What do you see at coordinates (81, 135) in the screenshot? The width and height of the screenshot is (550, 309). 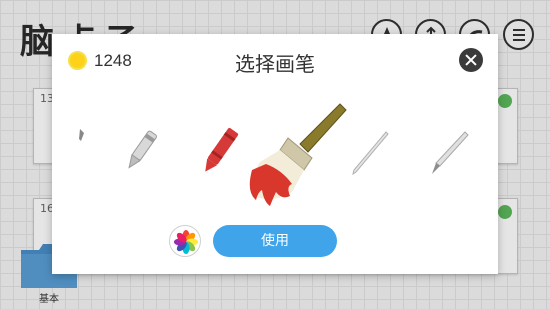 I see `ink-pen-icon` at bounding box center [81, 135].